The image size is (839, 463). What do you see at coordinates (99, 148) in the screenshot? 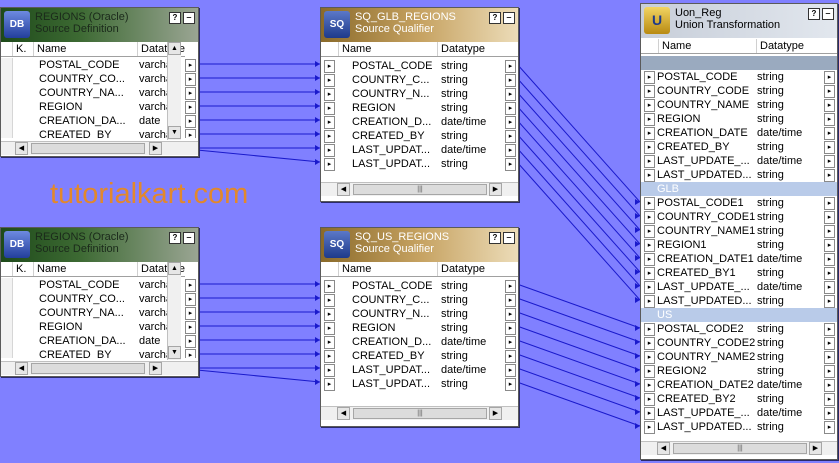
I see `horizontal-scrollbar: ◀ ▶` at bounding box center [99, 148].